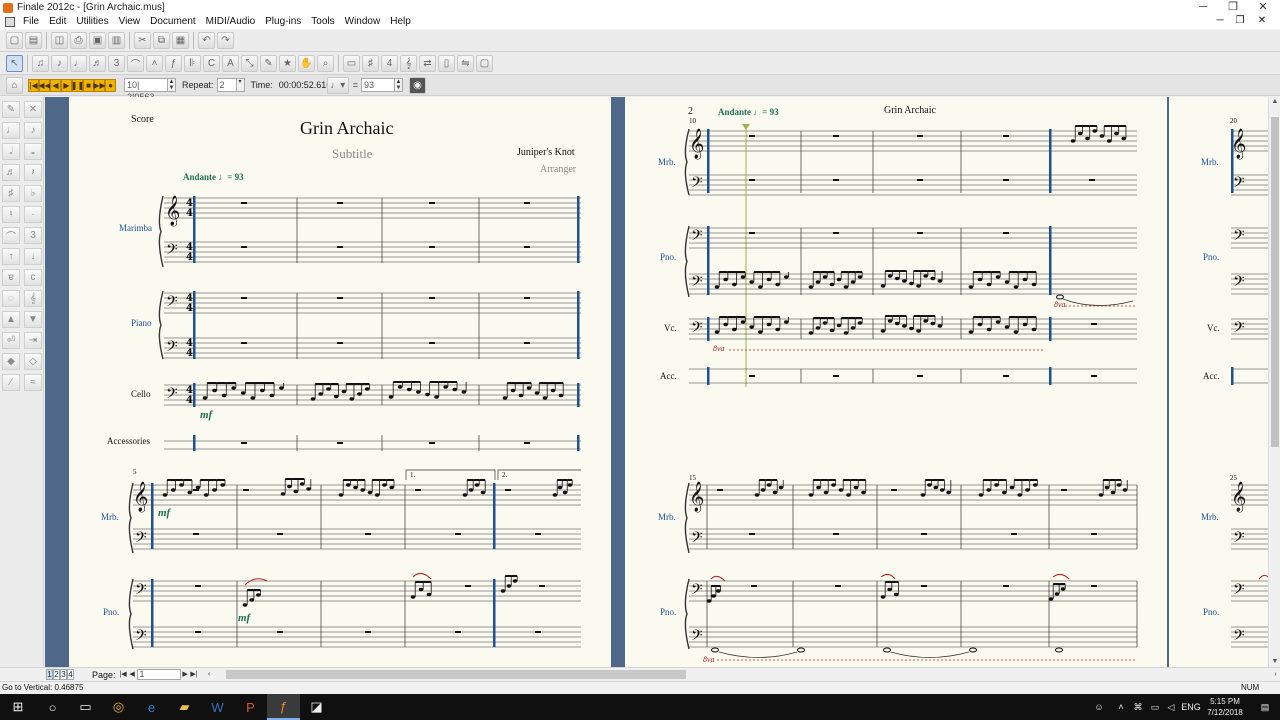 The height and width of the screenshot is (720, 1280). I want to click on doc-close-button: ✕, so click(1262, 20).